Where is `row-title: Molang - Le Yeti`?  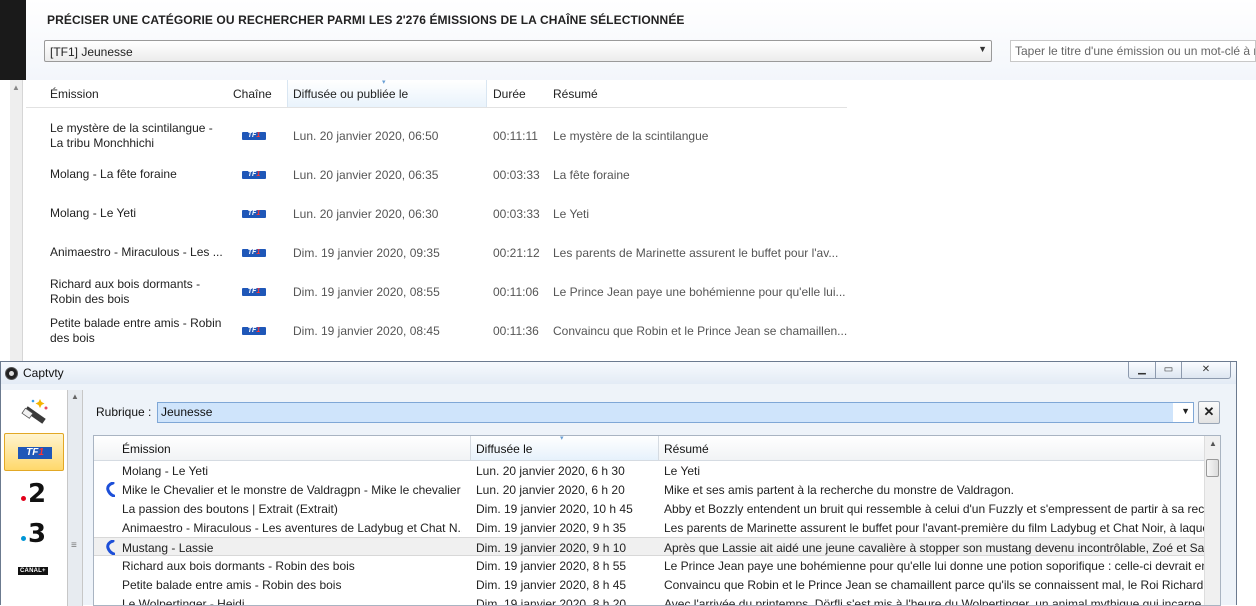
row-title: Molang - Le Yeti is located at coordinates (165, 471).